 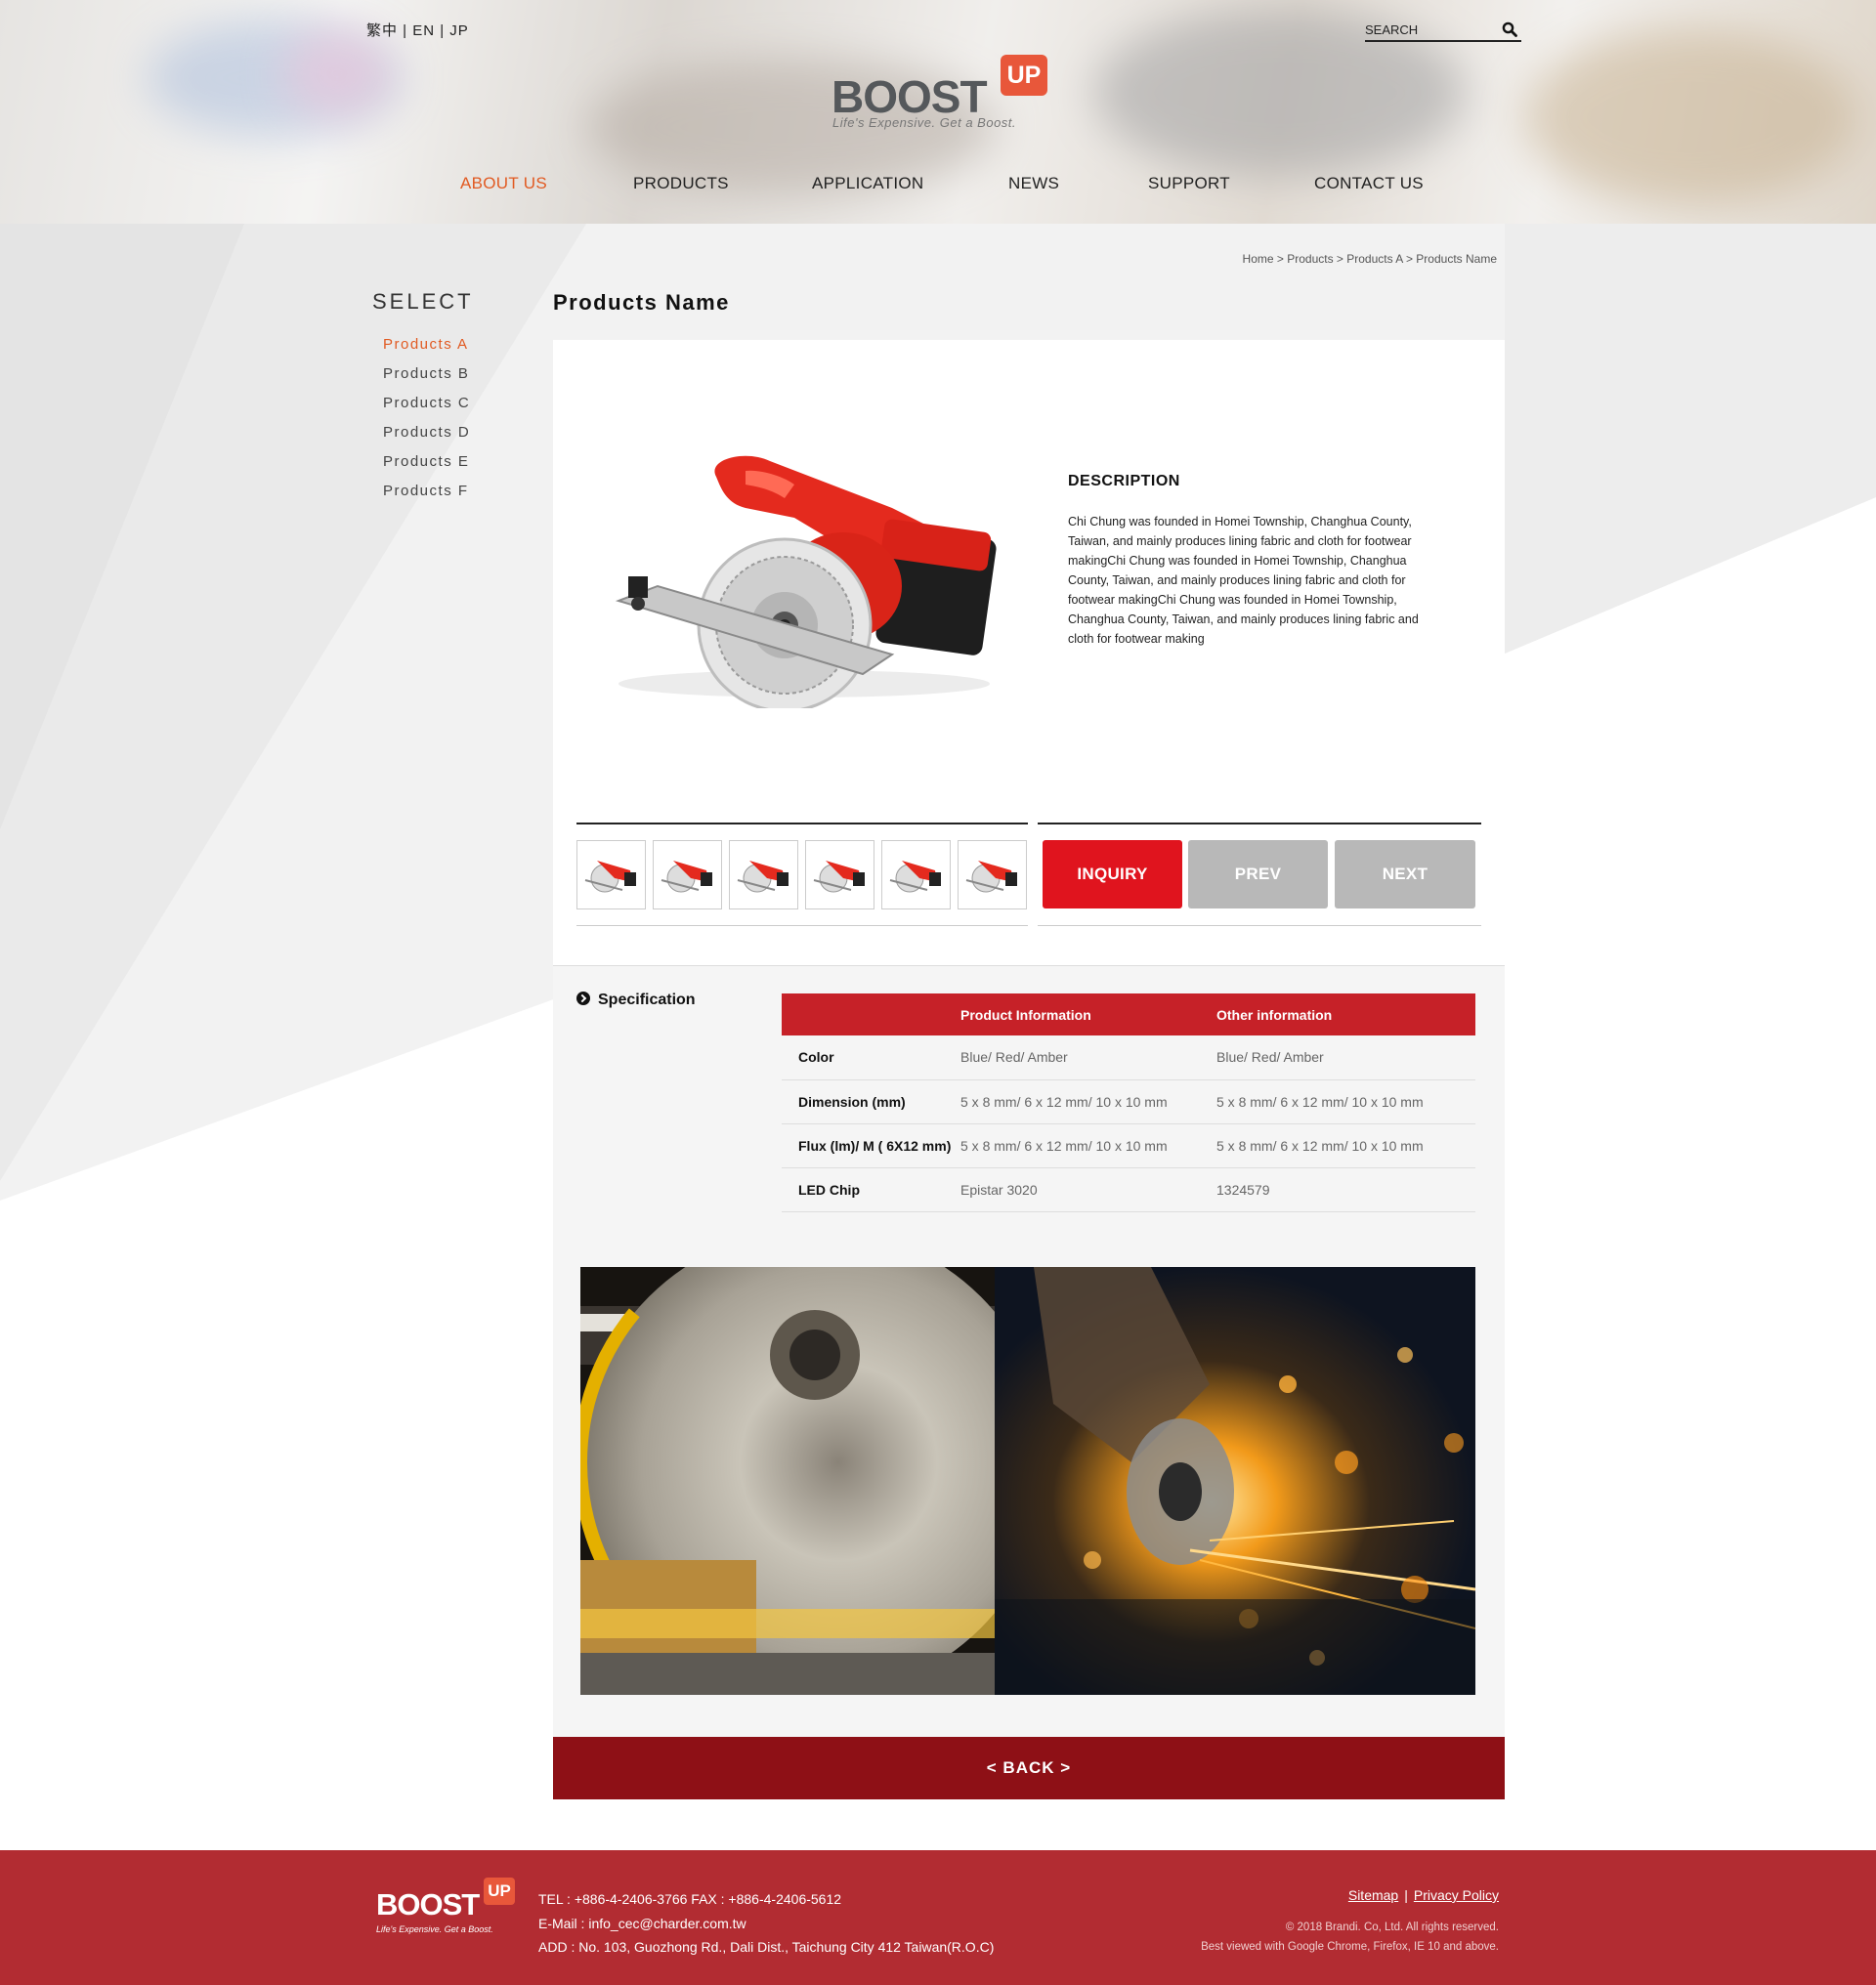 I want to click on footer-links: Sitemap | Privacy Policy, so click(x=1384, y=1895).